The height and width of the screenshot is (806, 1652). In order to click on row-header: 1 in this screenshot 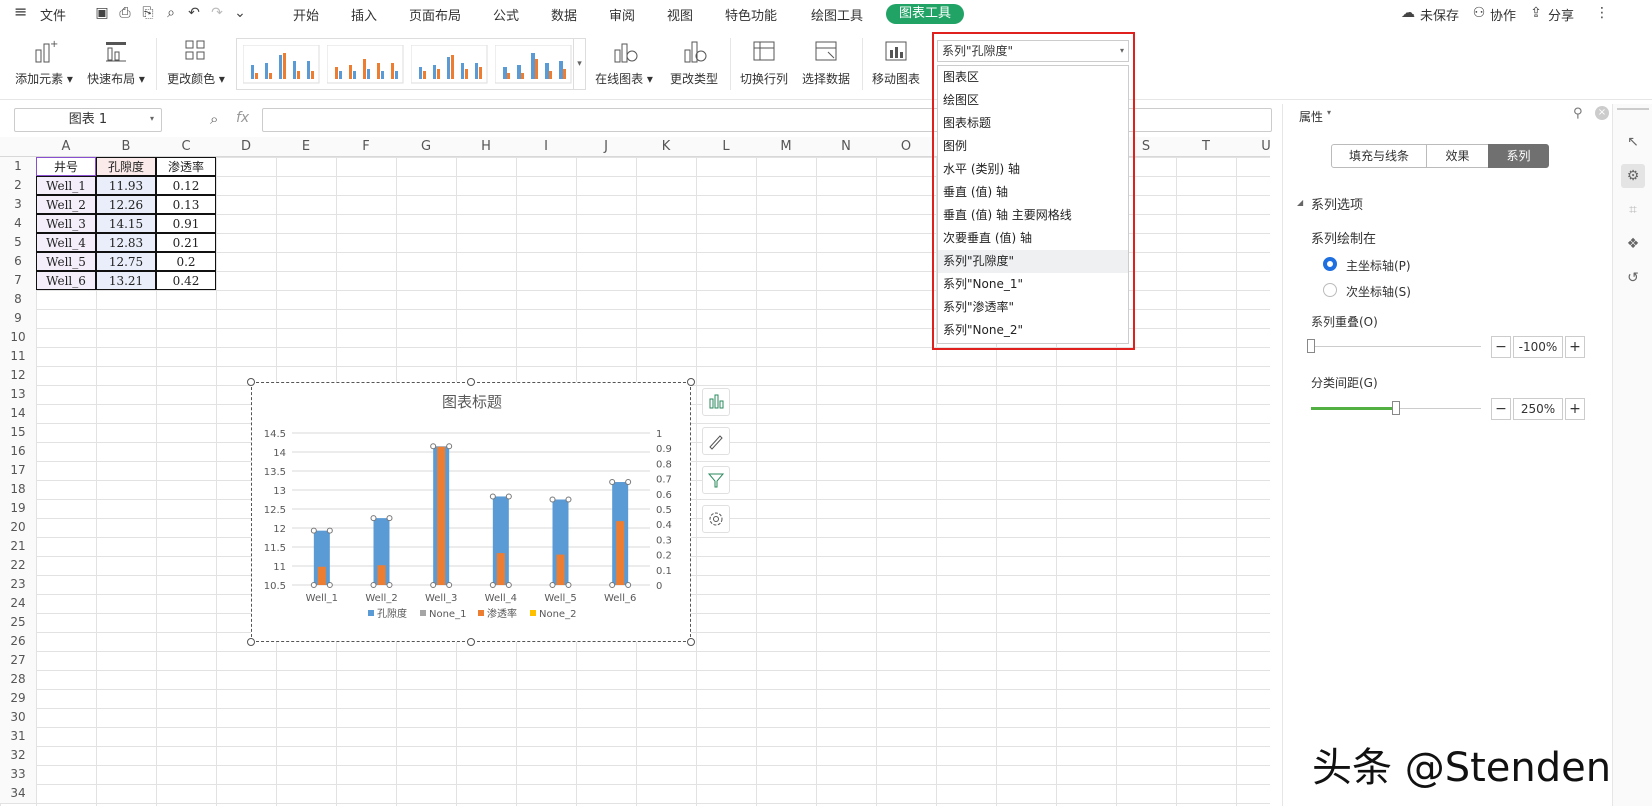, I will do `click(18, 166)`.